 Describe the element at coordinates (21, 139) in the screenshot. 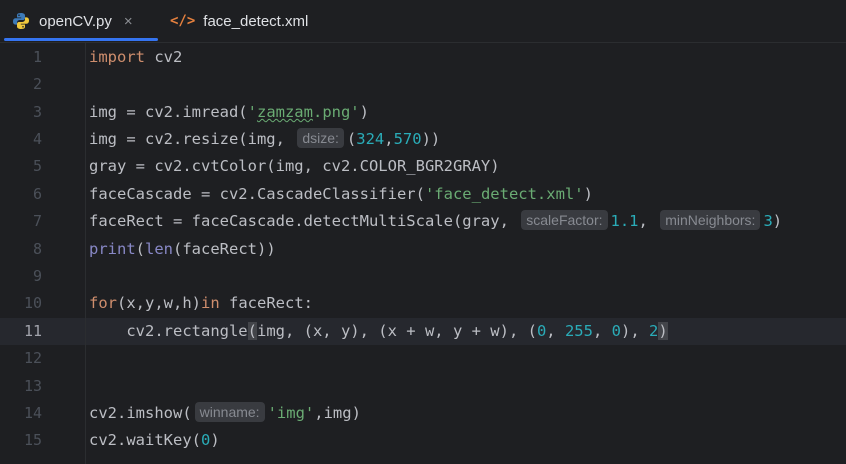

I see `line-number: 4` at that location.